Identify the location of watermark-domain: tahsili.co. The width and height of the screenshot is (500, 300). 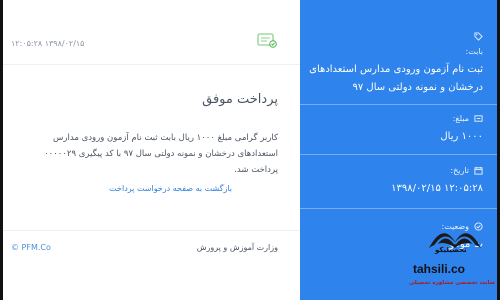
(439, 269).